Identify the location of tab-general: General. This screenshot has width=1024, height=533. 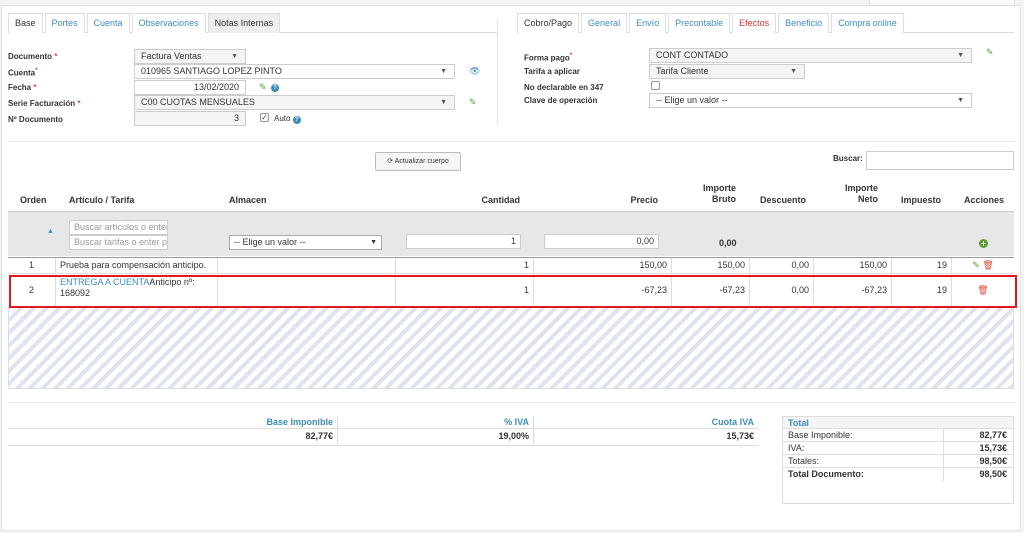
(604, 23).